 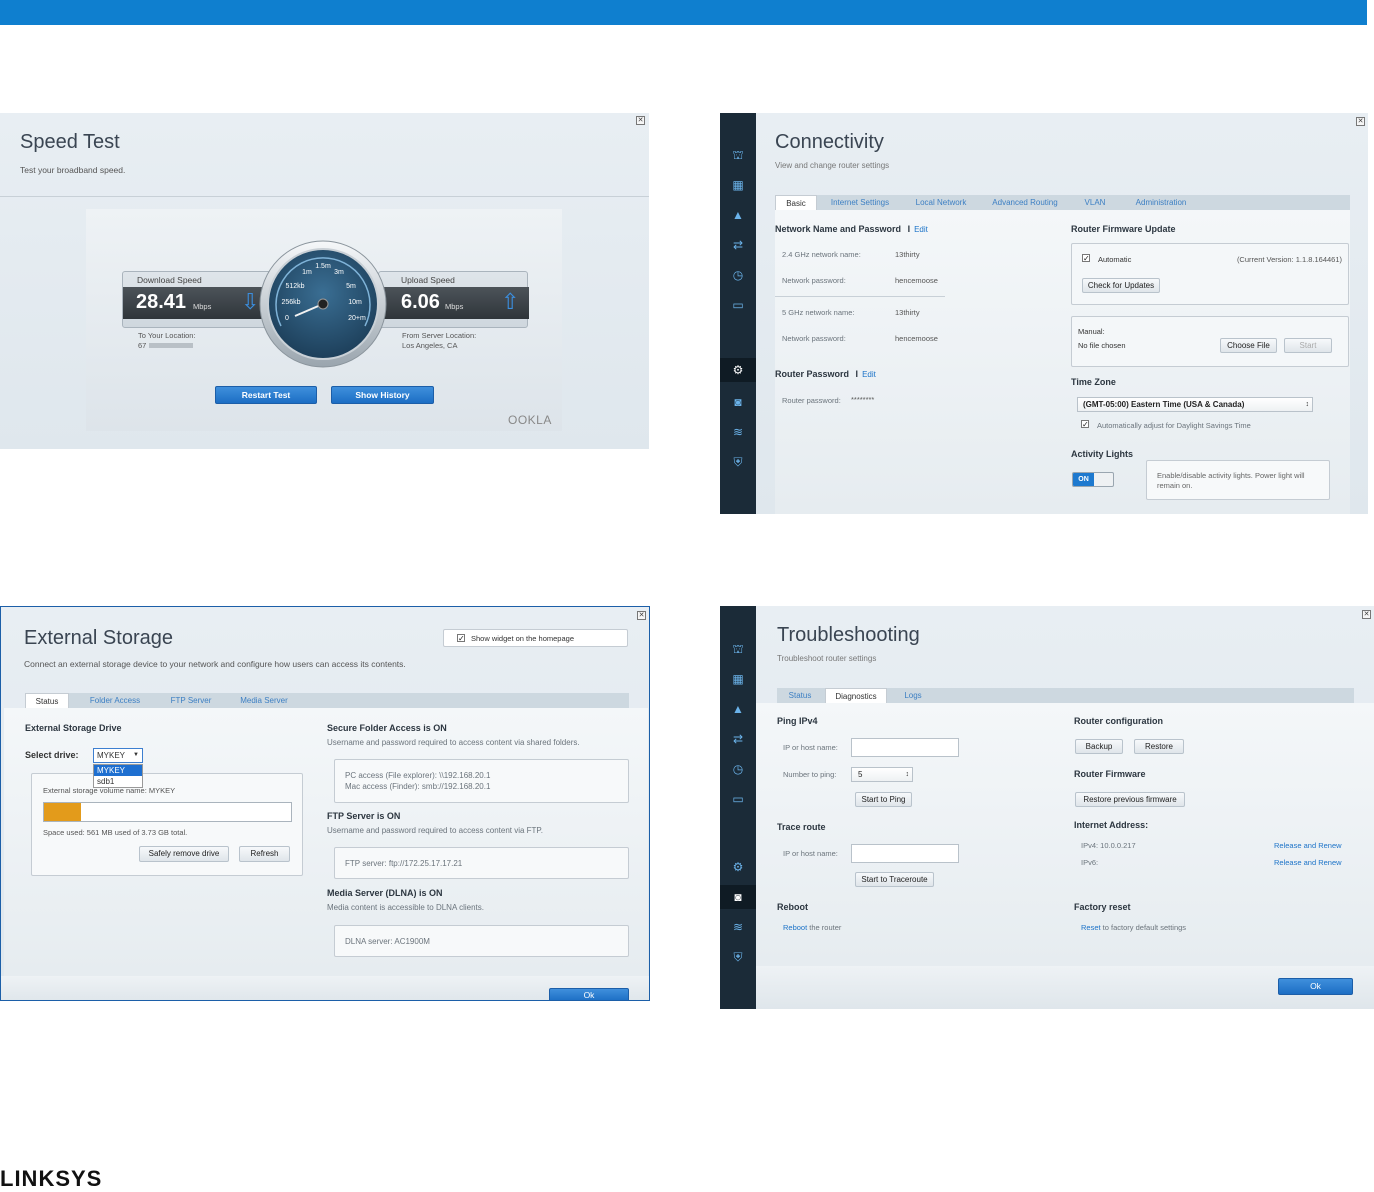 What do you see at coordinates (439, 335) in the screenshot?
I see `from-location-label: From Server Location:` at bounding box center [439, 335].